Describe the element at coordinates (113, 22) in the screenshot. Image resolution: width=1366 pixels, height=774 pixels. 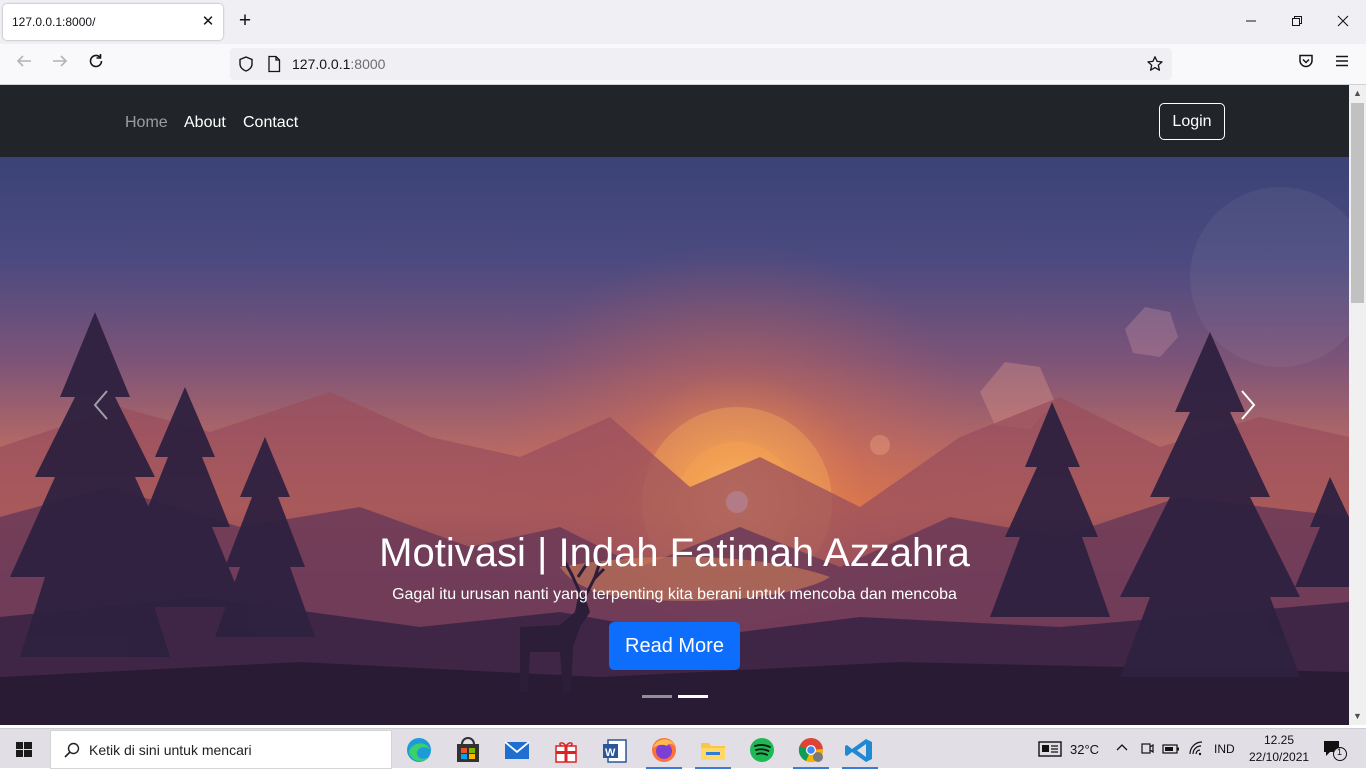
I see `browser-tab: 127.0.0.1:8000/ ✕` at that location.